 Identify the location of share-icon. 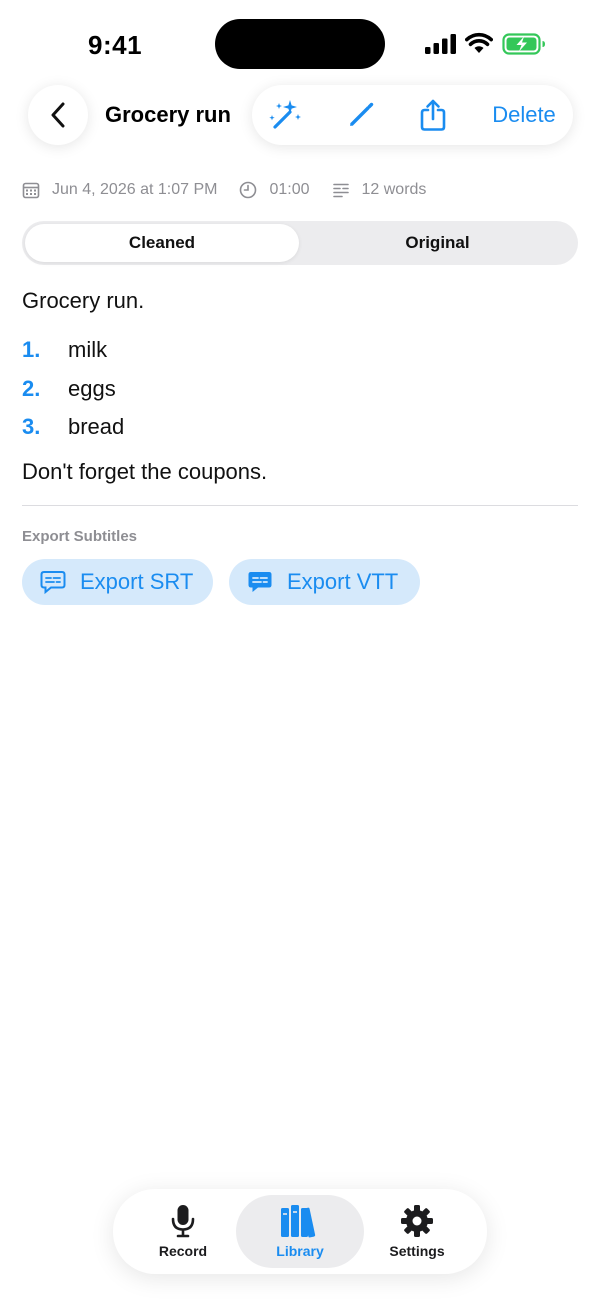
(433, 115).